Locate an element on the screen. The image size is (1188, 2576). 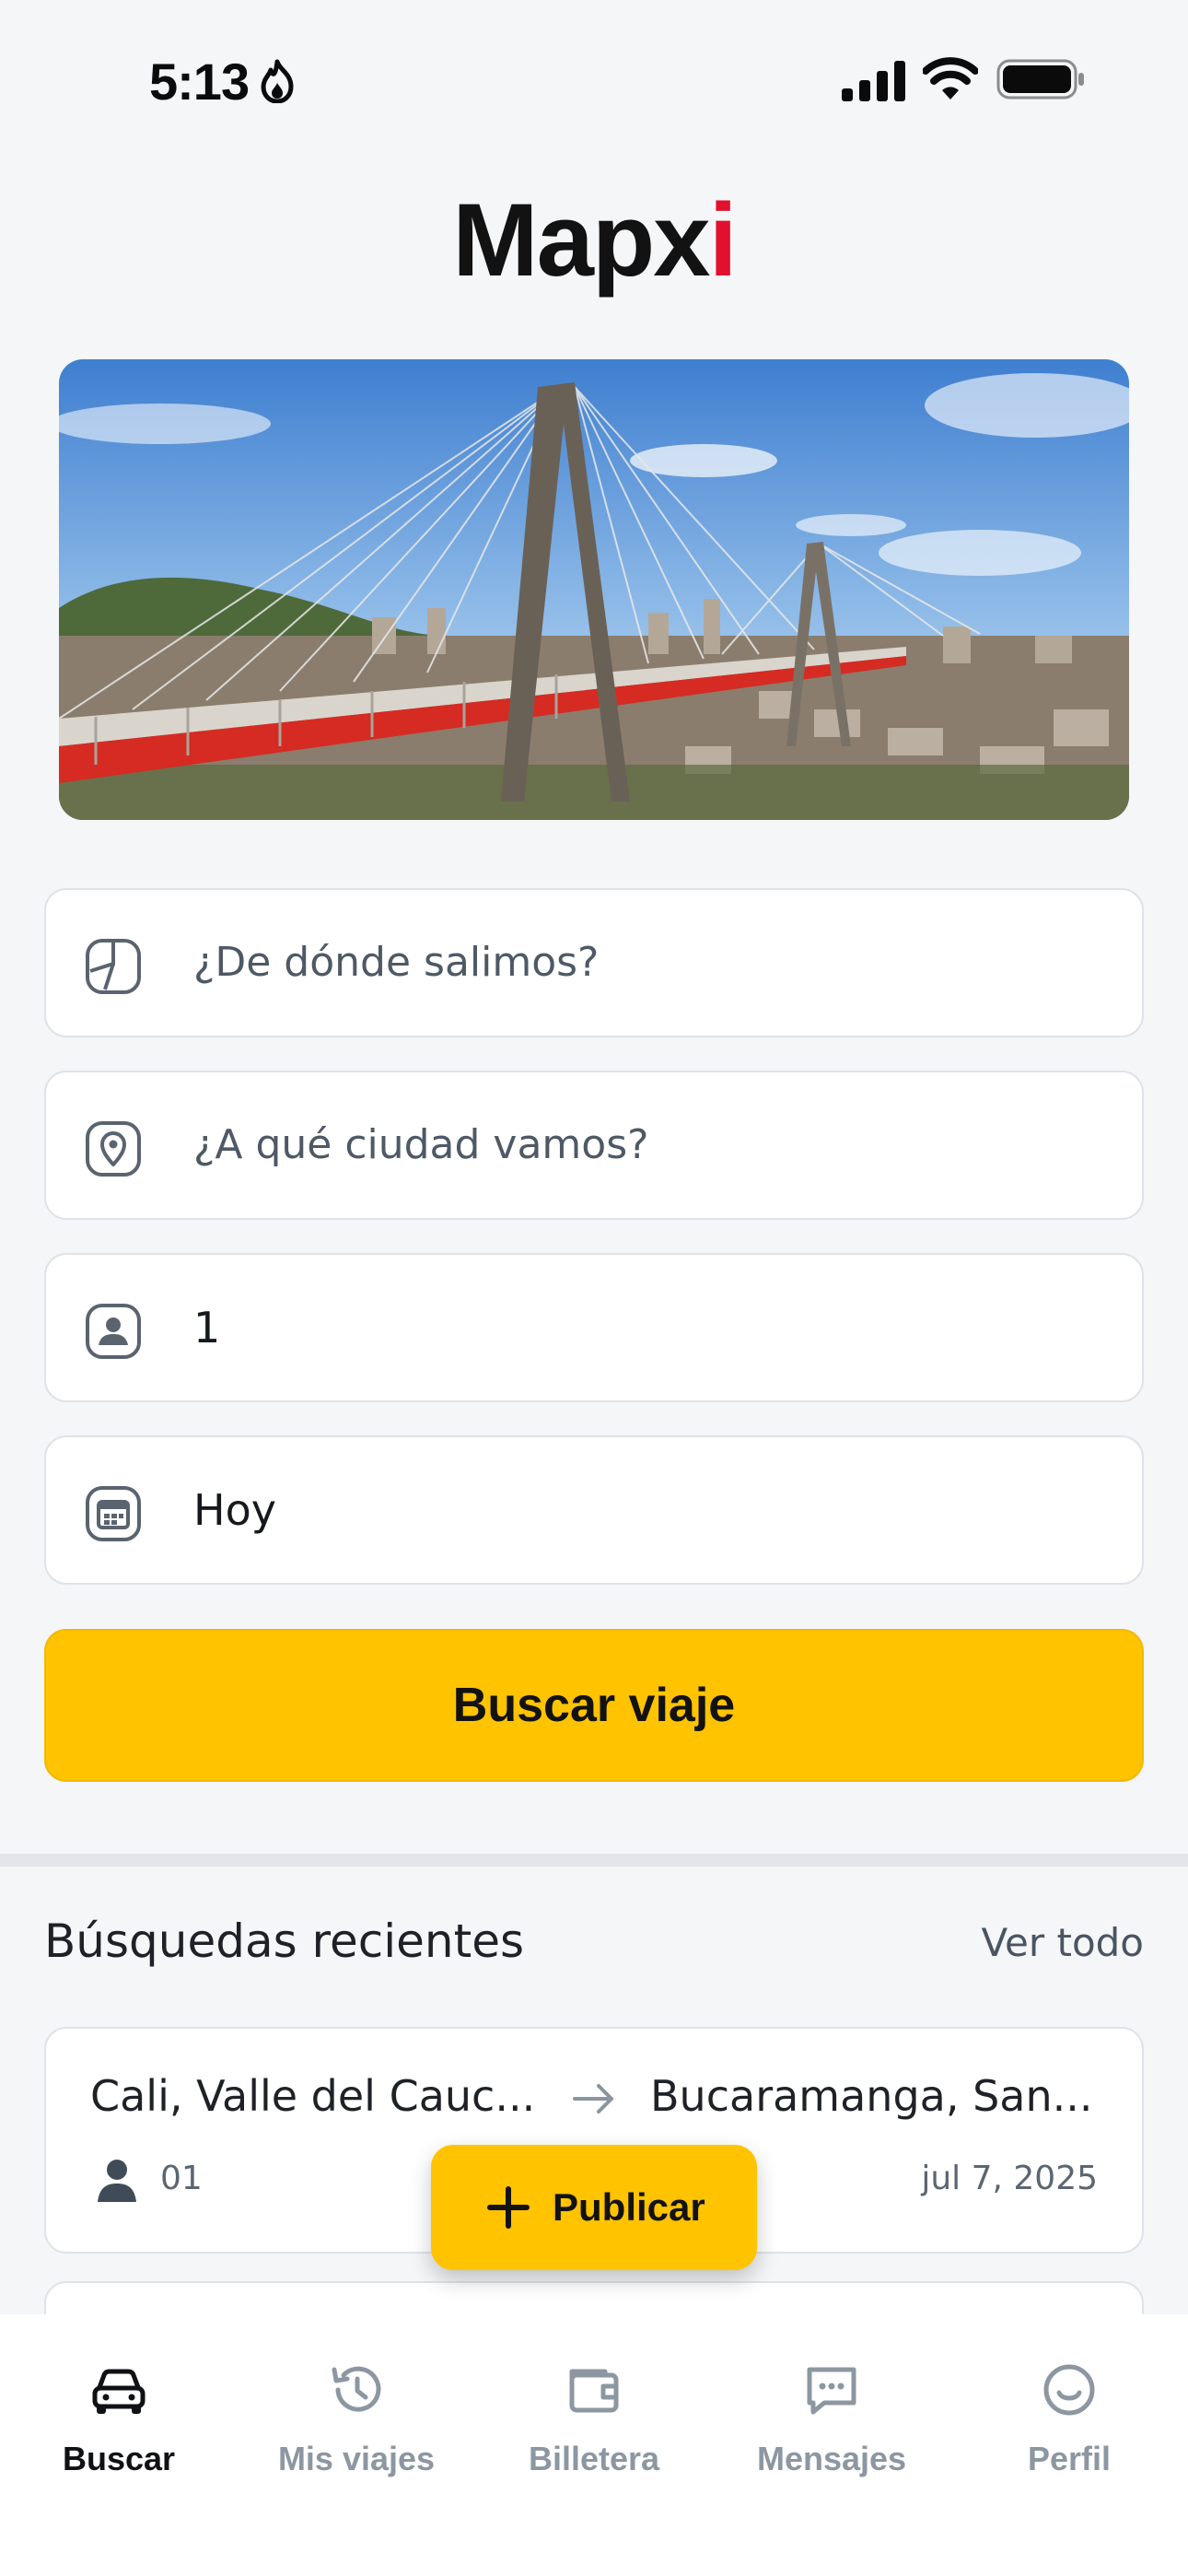
tab-perfil: Perfil is located at coordinates (1069, 2425).